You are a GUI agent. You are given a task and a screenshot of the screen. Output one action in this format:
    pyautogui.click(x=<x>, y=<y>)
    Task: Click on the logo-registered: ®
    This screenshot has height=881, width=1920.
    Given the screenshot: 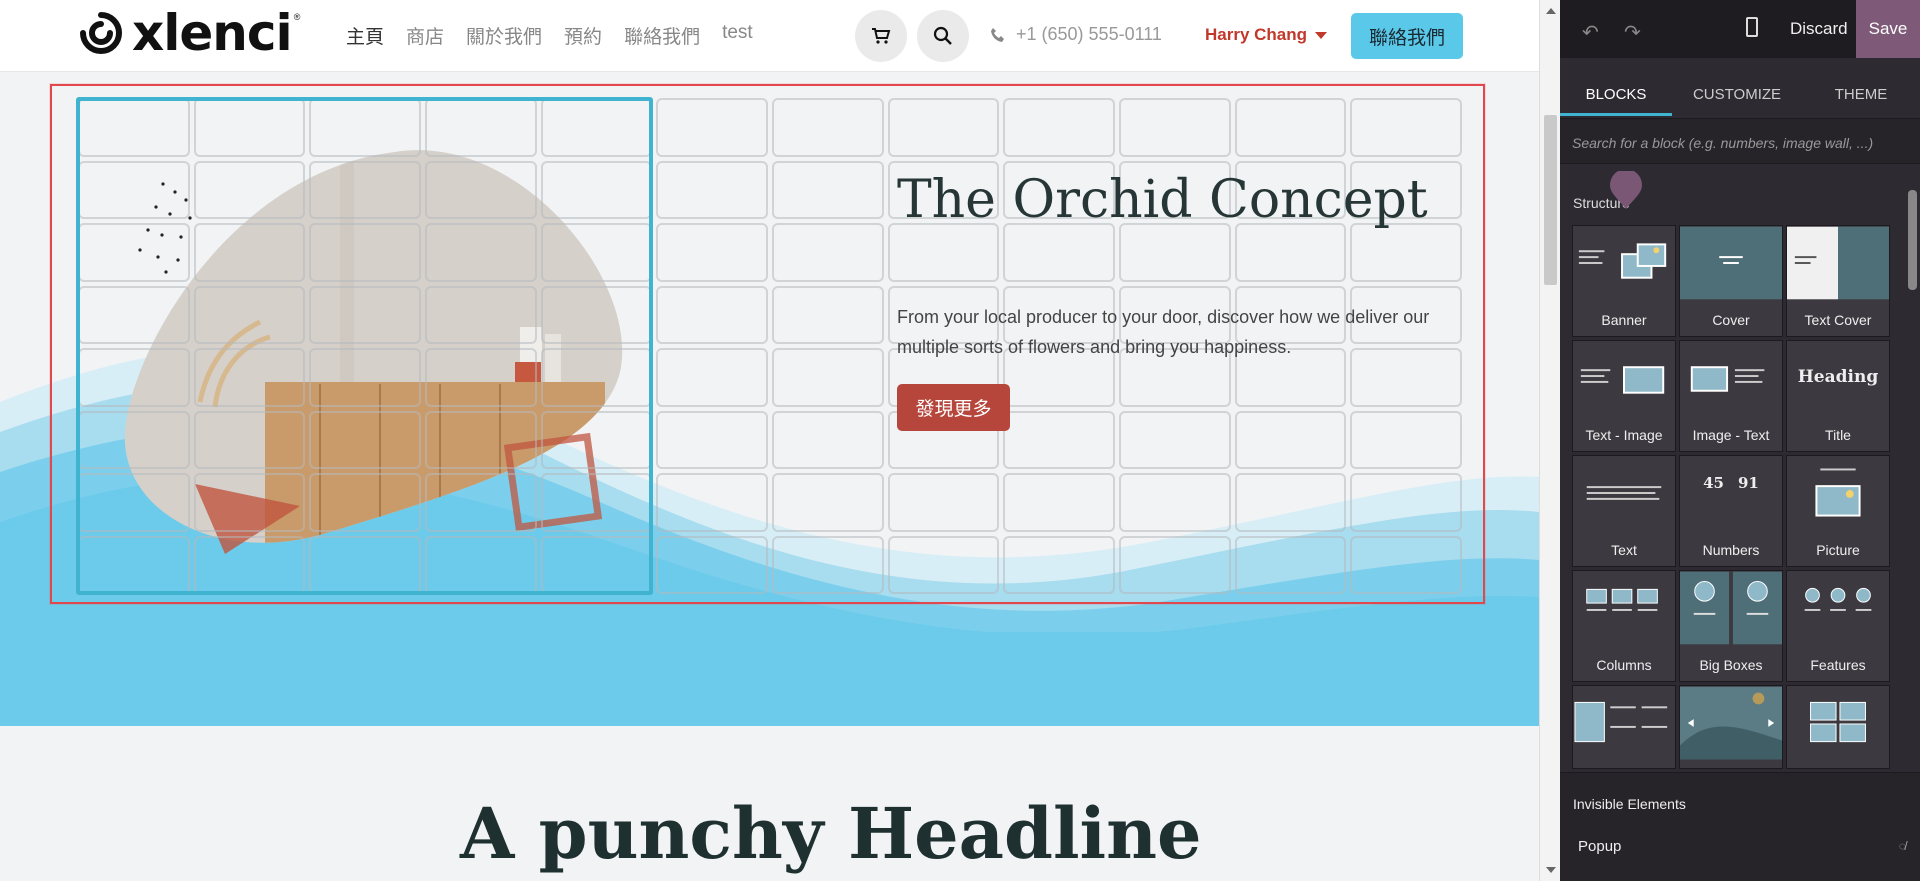 What is the action you would take?
    pyautogui.click(x=297, y=17)
    